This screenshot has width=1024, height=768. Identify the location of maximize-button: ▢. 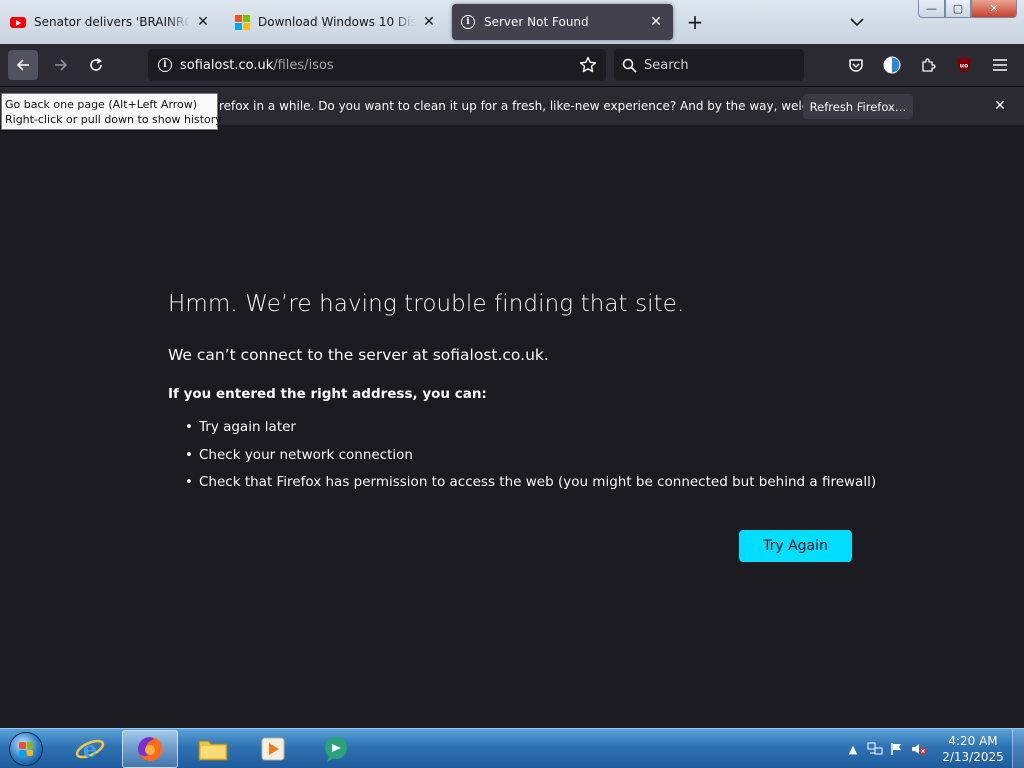
(958, 9).